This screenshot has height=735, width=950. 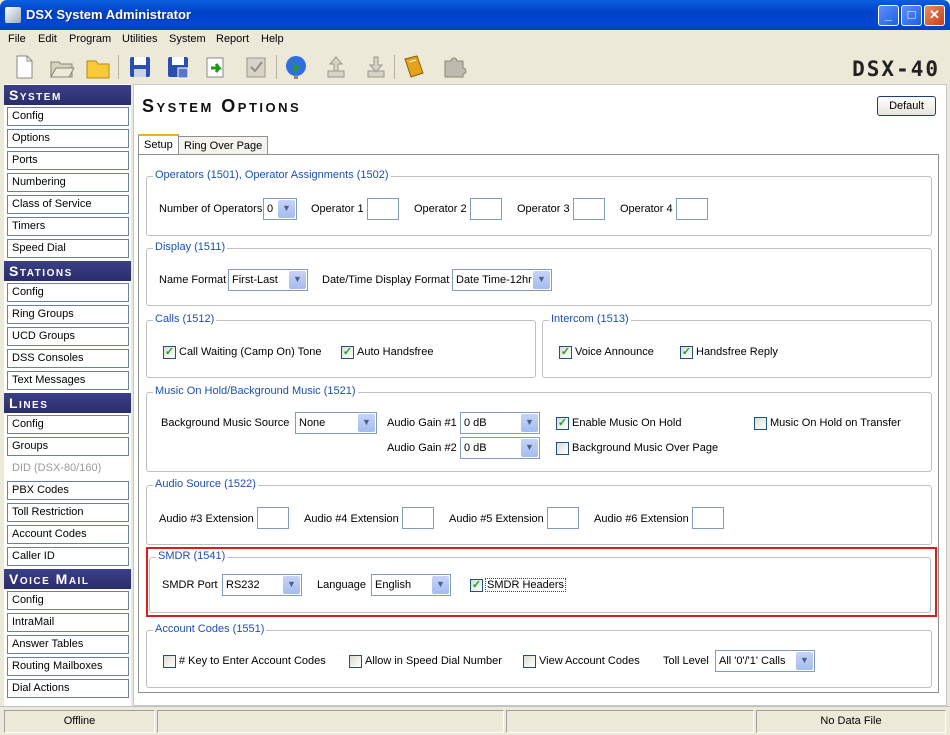 What do you see at coordinates (268, 280) in the screenshot?
I see `name-format-select: First-Last ▼` at bounding box center [268, 280].